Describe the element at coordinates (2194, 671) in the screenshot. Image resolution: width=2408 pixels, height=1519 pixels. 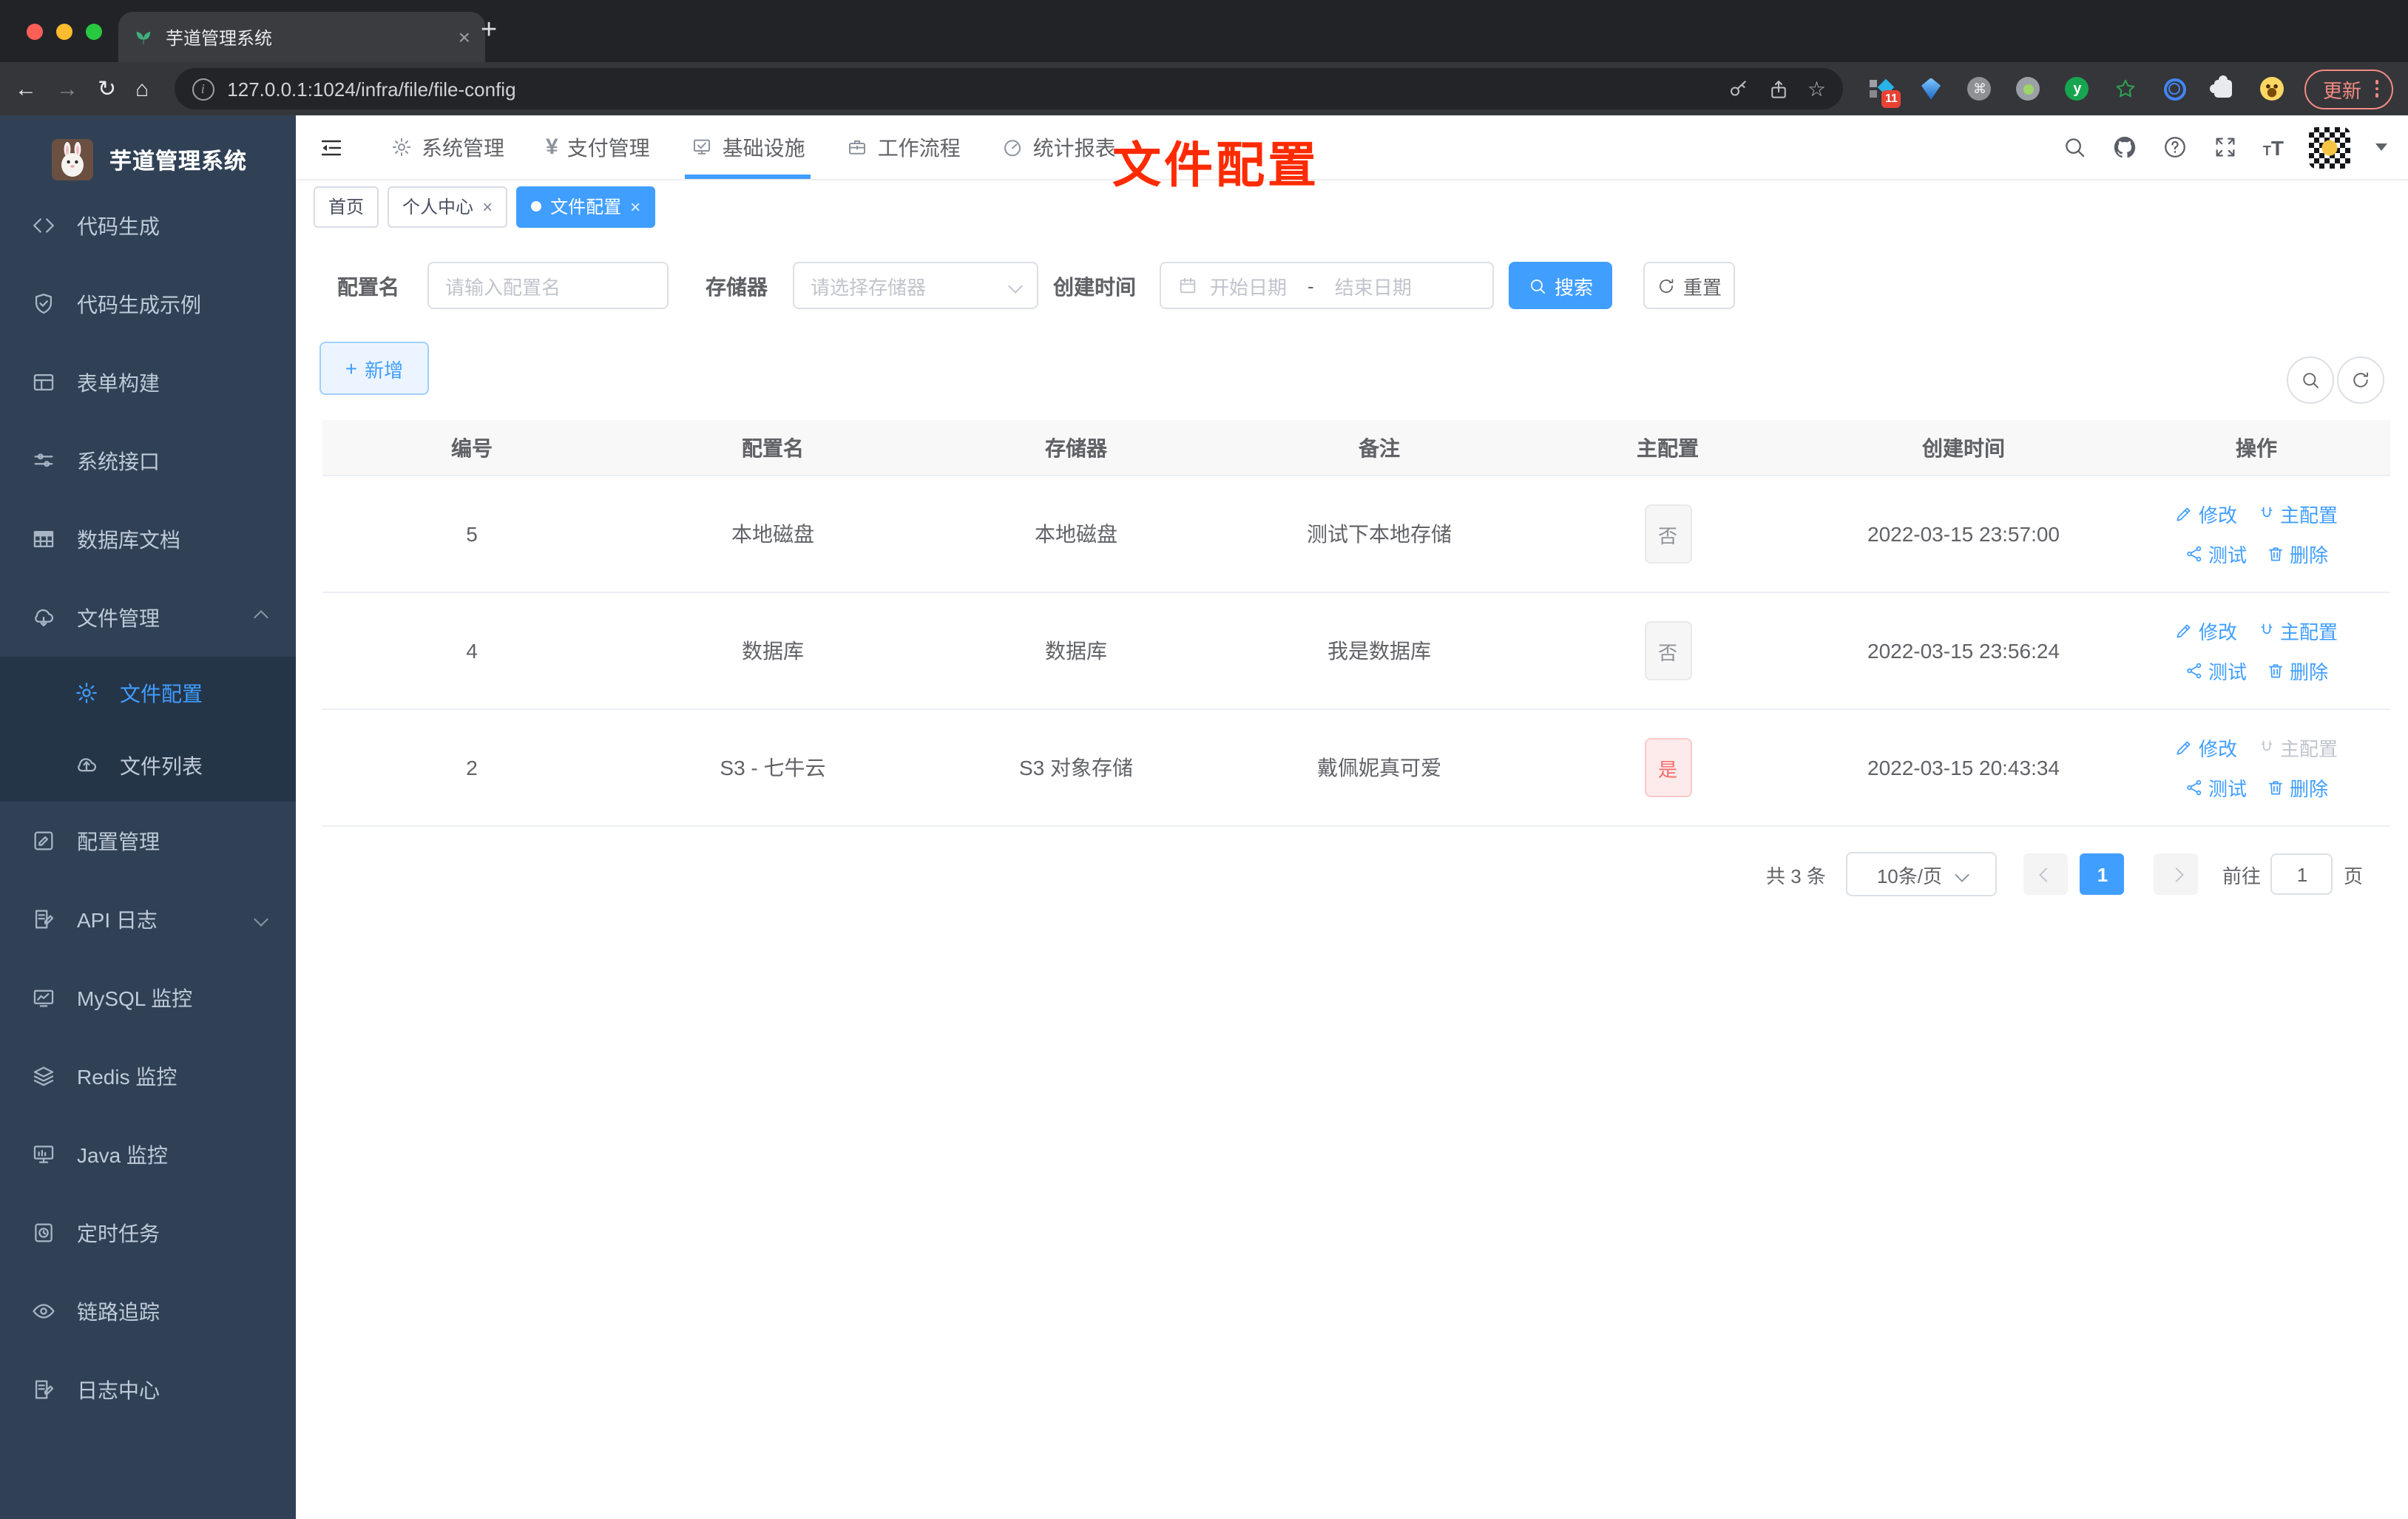
I see `share-icon` at that location.